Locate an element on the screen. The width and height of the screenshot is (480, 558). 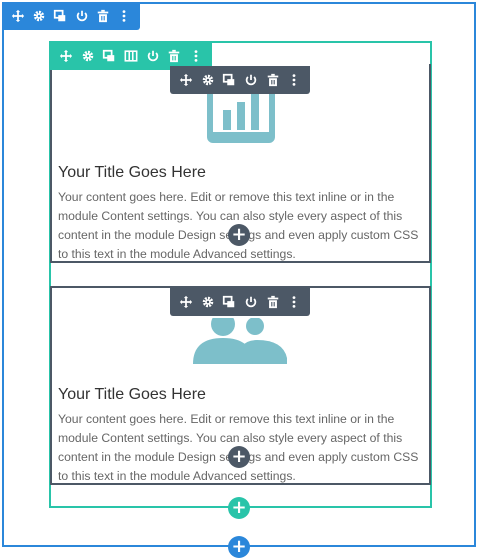
row-move-button is located at coordinates (66, 56).